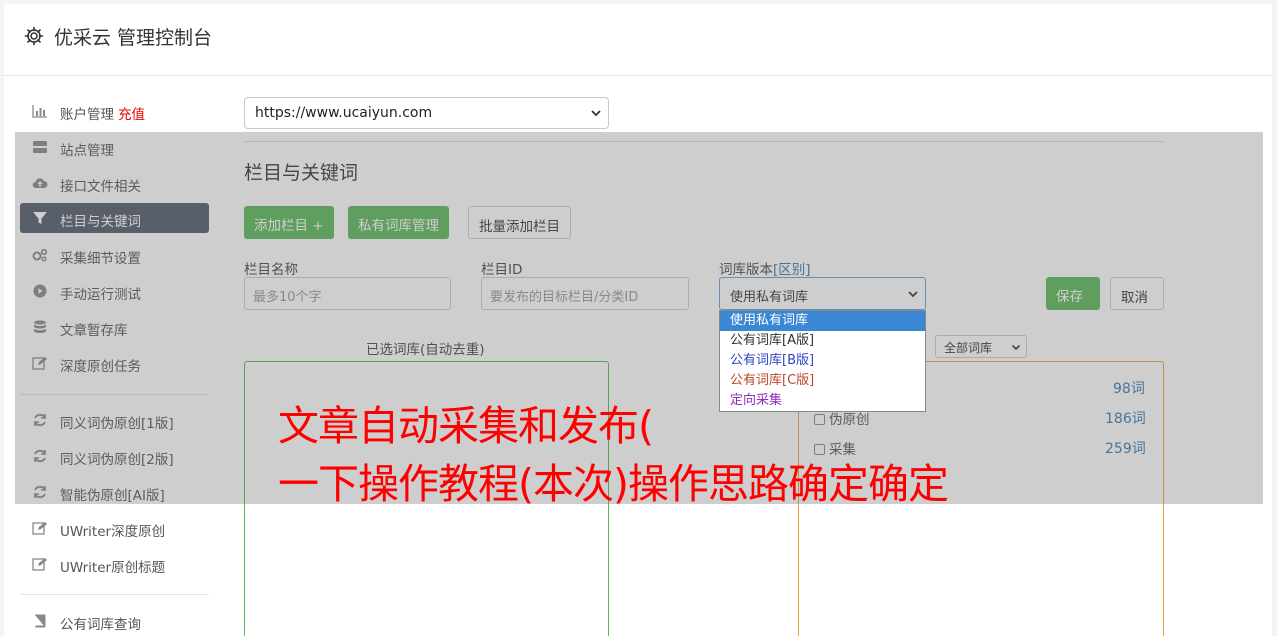 The image size is (1277, 636). What do you see at coordinates (40, 147) in the screenshot?
I see `server-icon` at bounding box center [40, 147].